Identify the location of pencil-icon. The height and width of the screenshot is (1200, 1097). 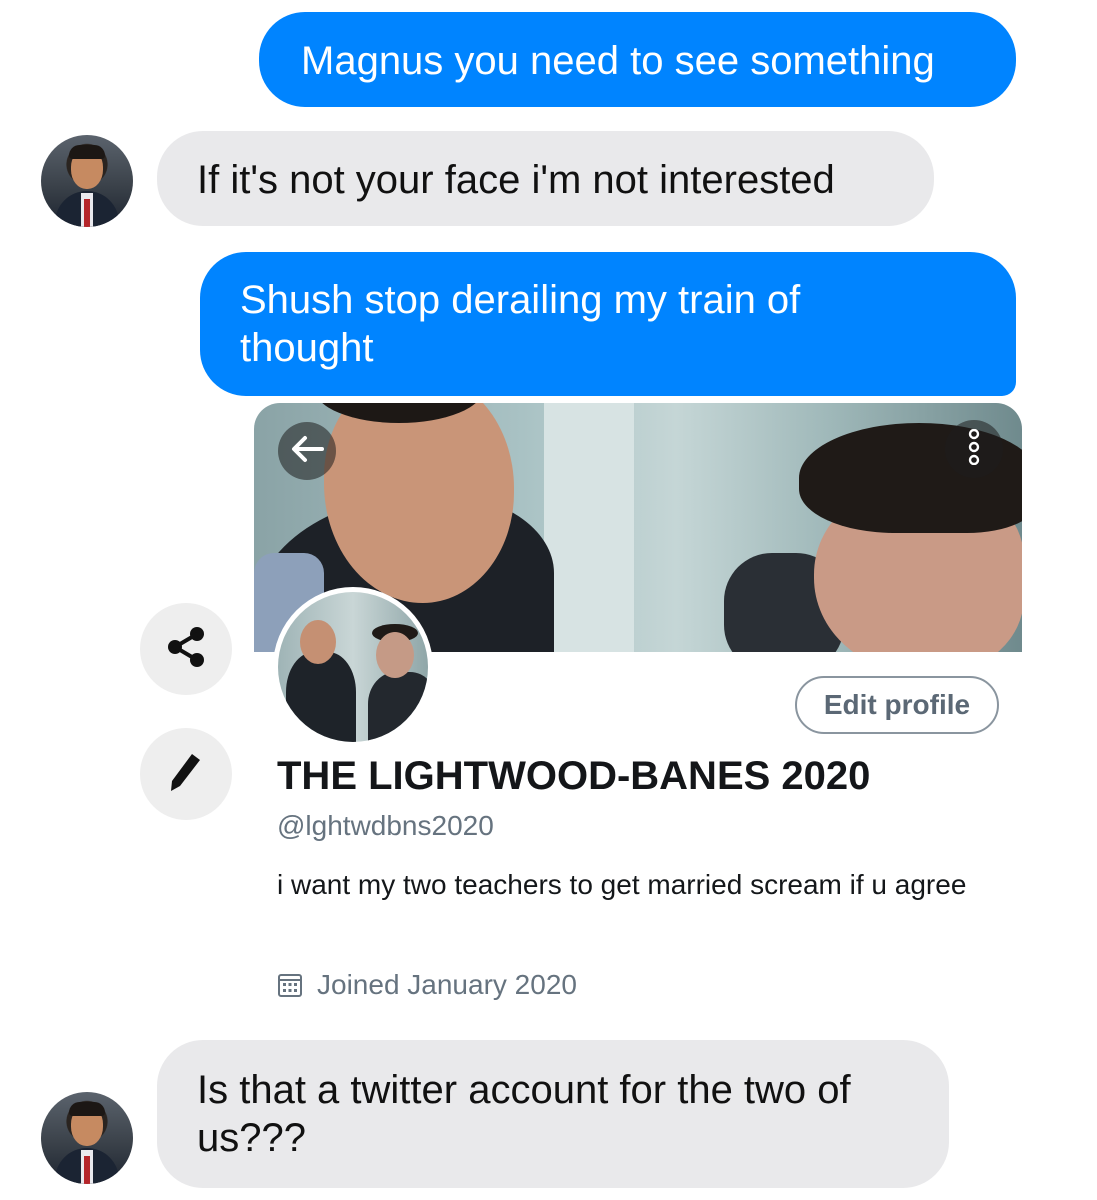
(186, 774).